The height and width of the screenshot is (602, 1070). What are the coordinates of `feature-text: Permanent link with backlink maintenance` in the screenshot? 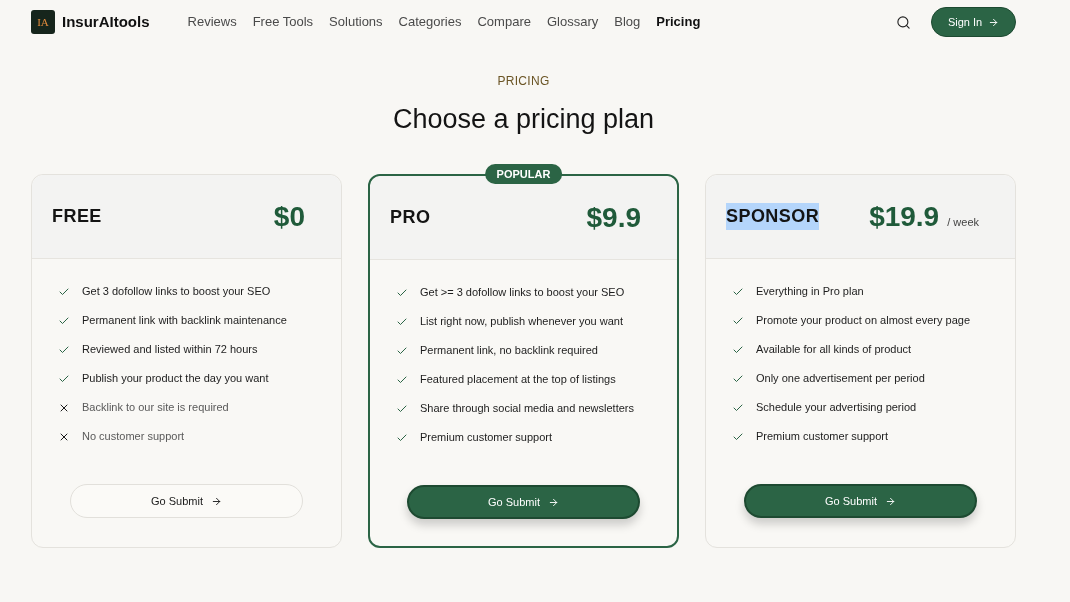 It's located at (184, 321).